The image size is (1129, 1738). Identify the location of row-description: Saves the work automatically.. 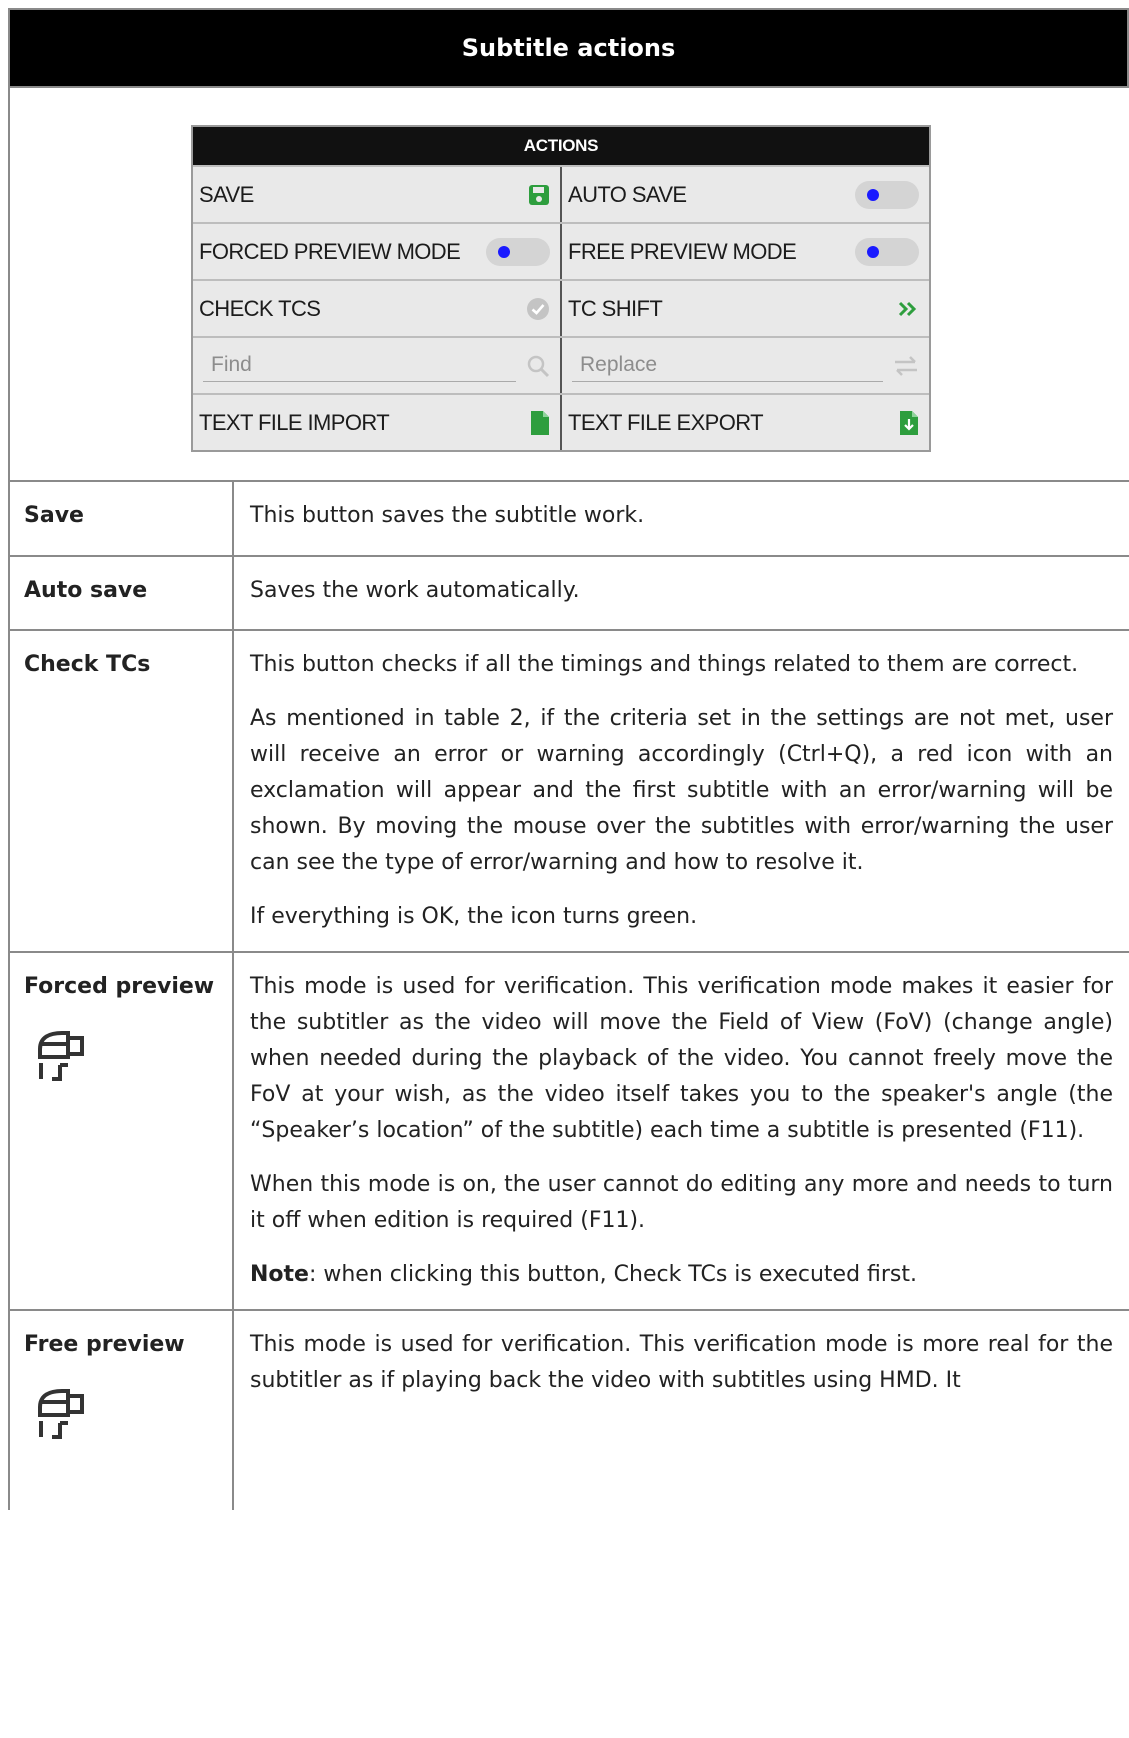
(680, 593).